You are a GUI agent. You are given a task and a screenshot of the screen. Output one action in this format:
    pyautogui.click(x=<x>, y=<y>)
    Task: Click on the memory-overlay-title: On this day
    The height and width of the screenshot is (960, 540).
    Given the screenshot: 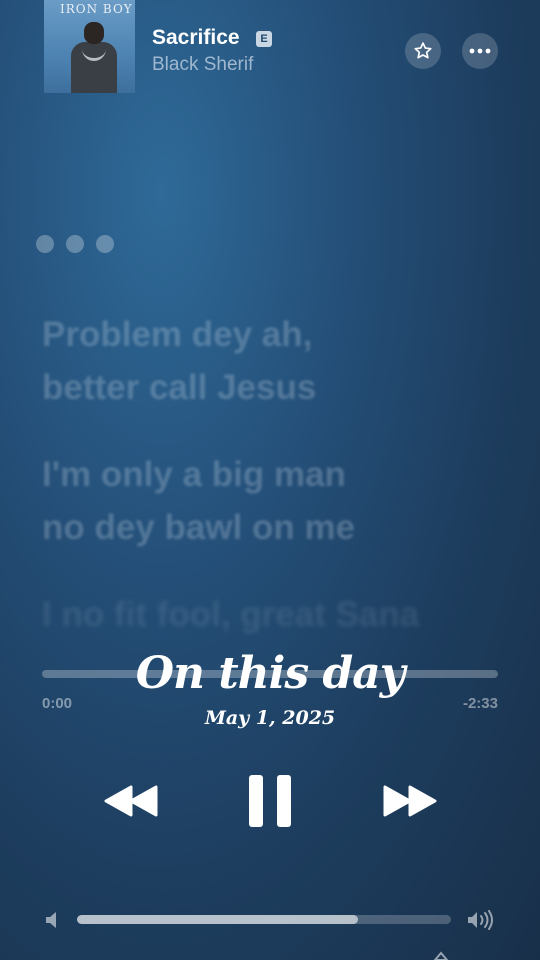 What is the action you would take?
    pyautogui.click(x=270, y=673)
    